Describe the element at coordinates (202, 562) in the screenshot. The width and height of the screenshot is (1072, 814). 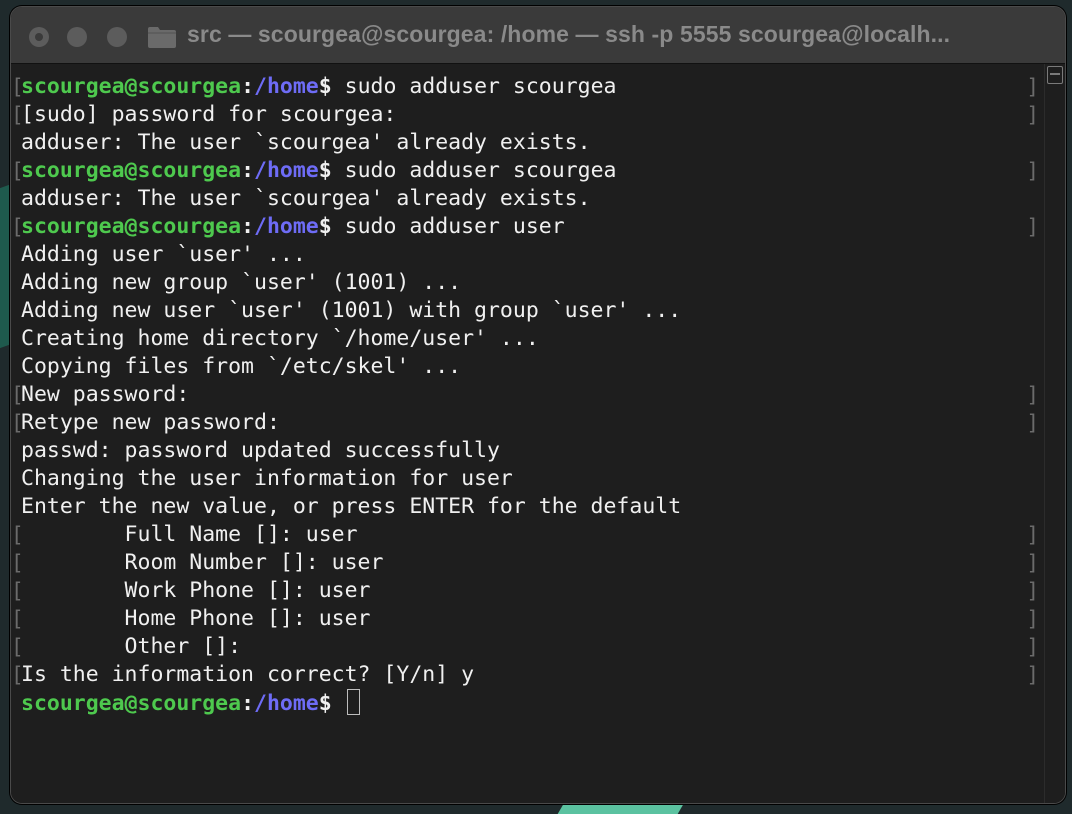
I see `output-text: Room Number []: user` at that location.